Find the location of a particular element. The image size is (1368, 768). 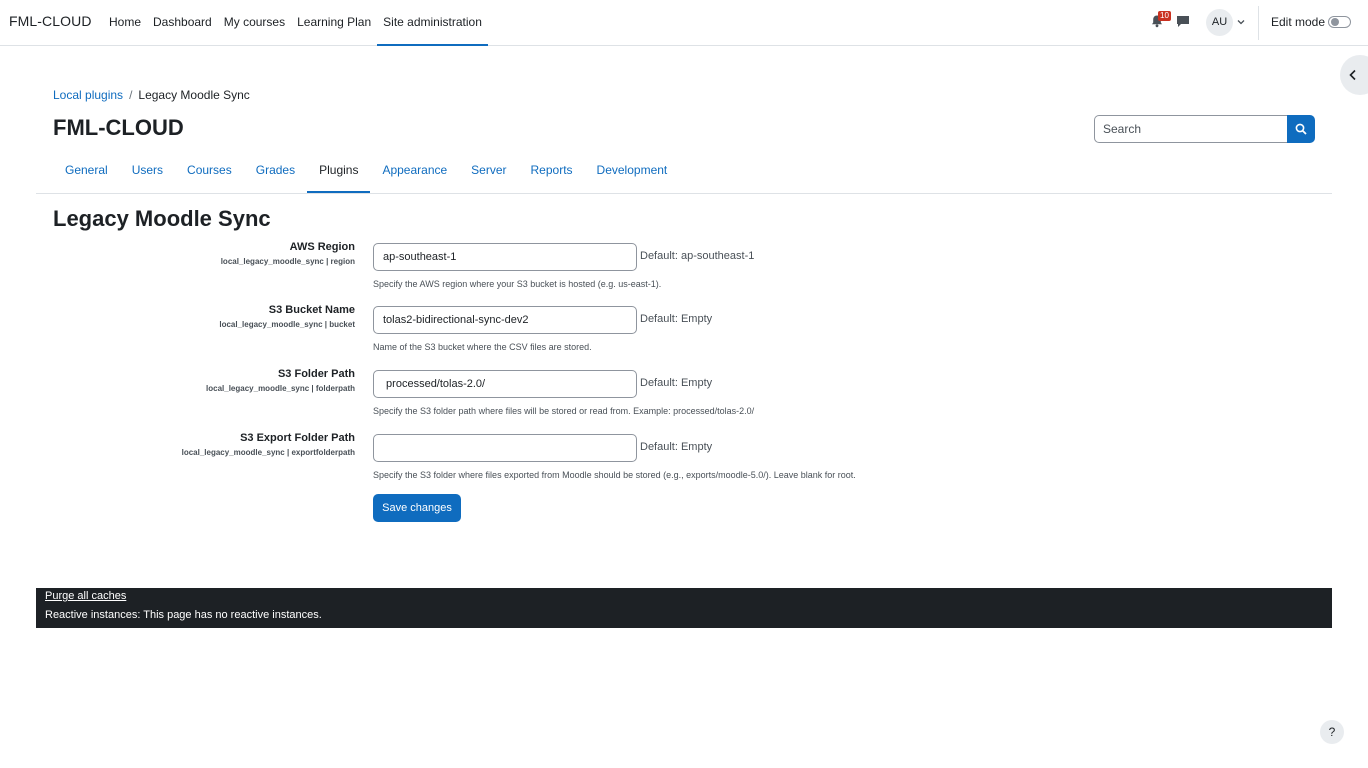

breadcrumb: Local plugins / Legacy Moodle Sync is located at coordinates (151, 95).